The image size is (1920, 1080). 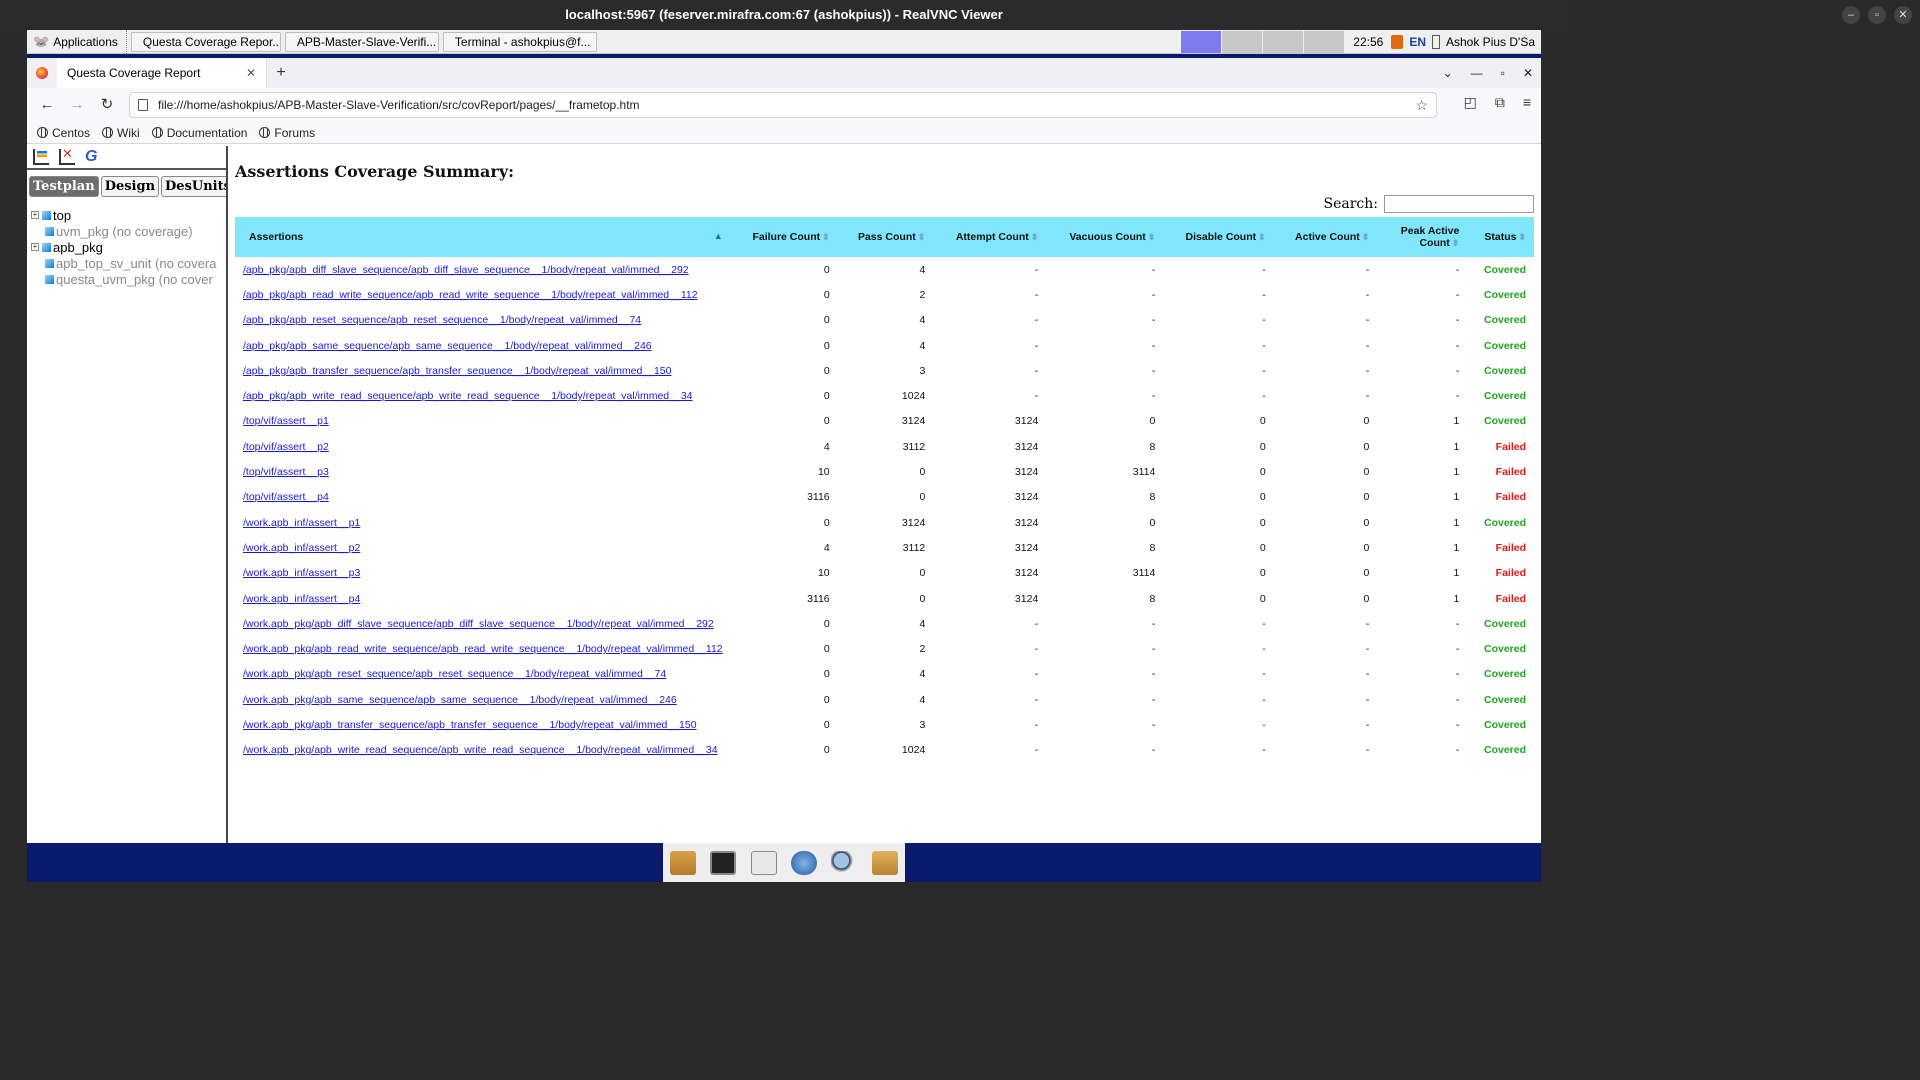 I want to click on column-header-vacuous-count: Vacuous Count ⬍, so click(x=1105, y=237).